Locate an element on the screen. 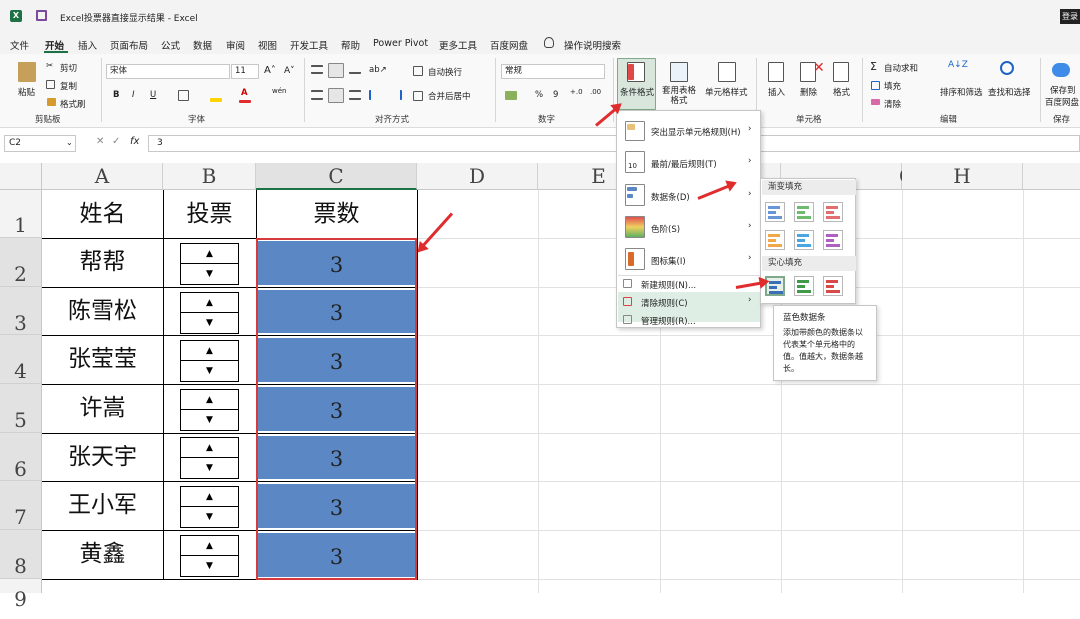  cell-styles-button: 单元格样式 is located at coordinates (726, 92).